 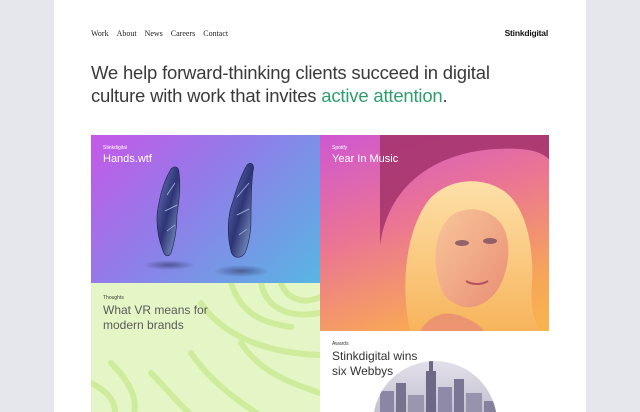 What do you see at coordinates (127, 33) in the screenshot?
I see `nav-about: About` at bounding box center [127, 33].